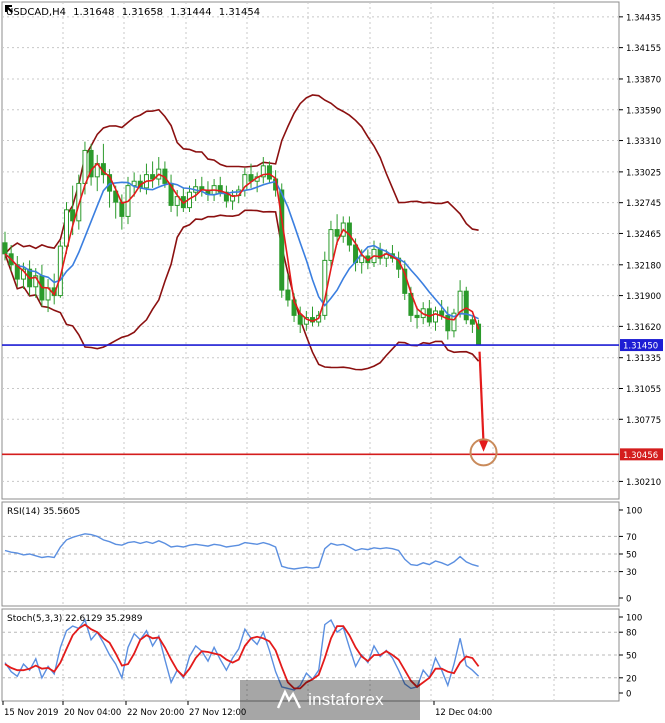  I want to click on watermark-text: instaforex, so click(346, 699).